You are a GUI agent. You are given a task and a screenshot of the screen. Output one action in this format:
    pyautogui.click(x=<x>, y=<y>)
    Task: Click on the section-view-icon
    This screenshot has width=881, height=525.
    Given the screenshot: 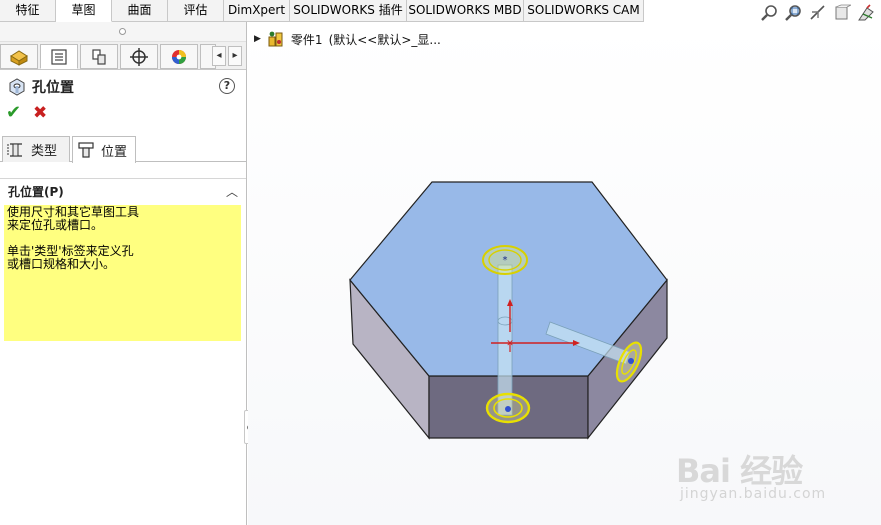 What is the action you would take?
    pyautogui.click(x=842, y=13)
    